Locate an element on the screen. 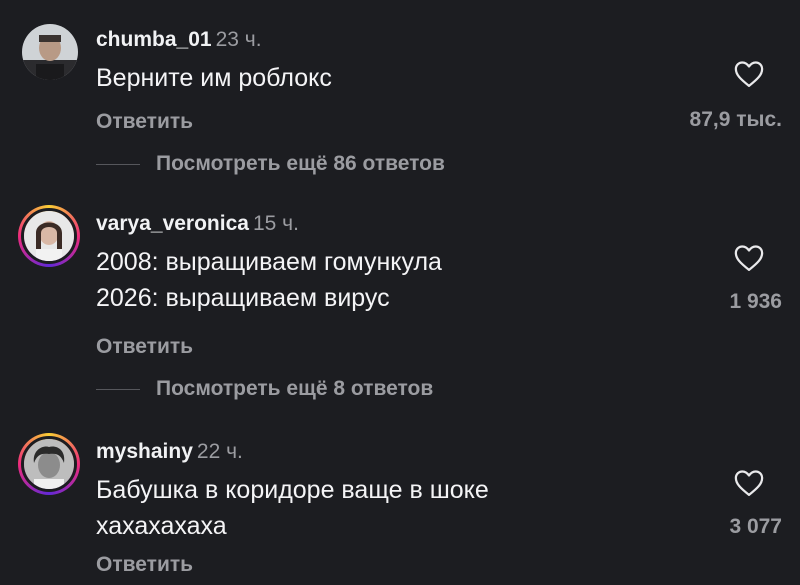  username: myshainy is located at coordinates (144, 451).